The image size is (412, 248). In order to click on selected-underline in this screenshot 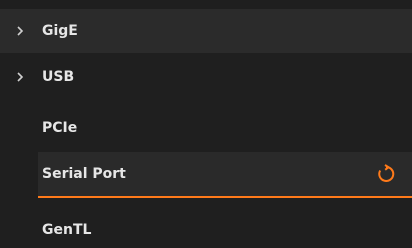, I will do `click(225, 197)`.